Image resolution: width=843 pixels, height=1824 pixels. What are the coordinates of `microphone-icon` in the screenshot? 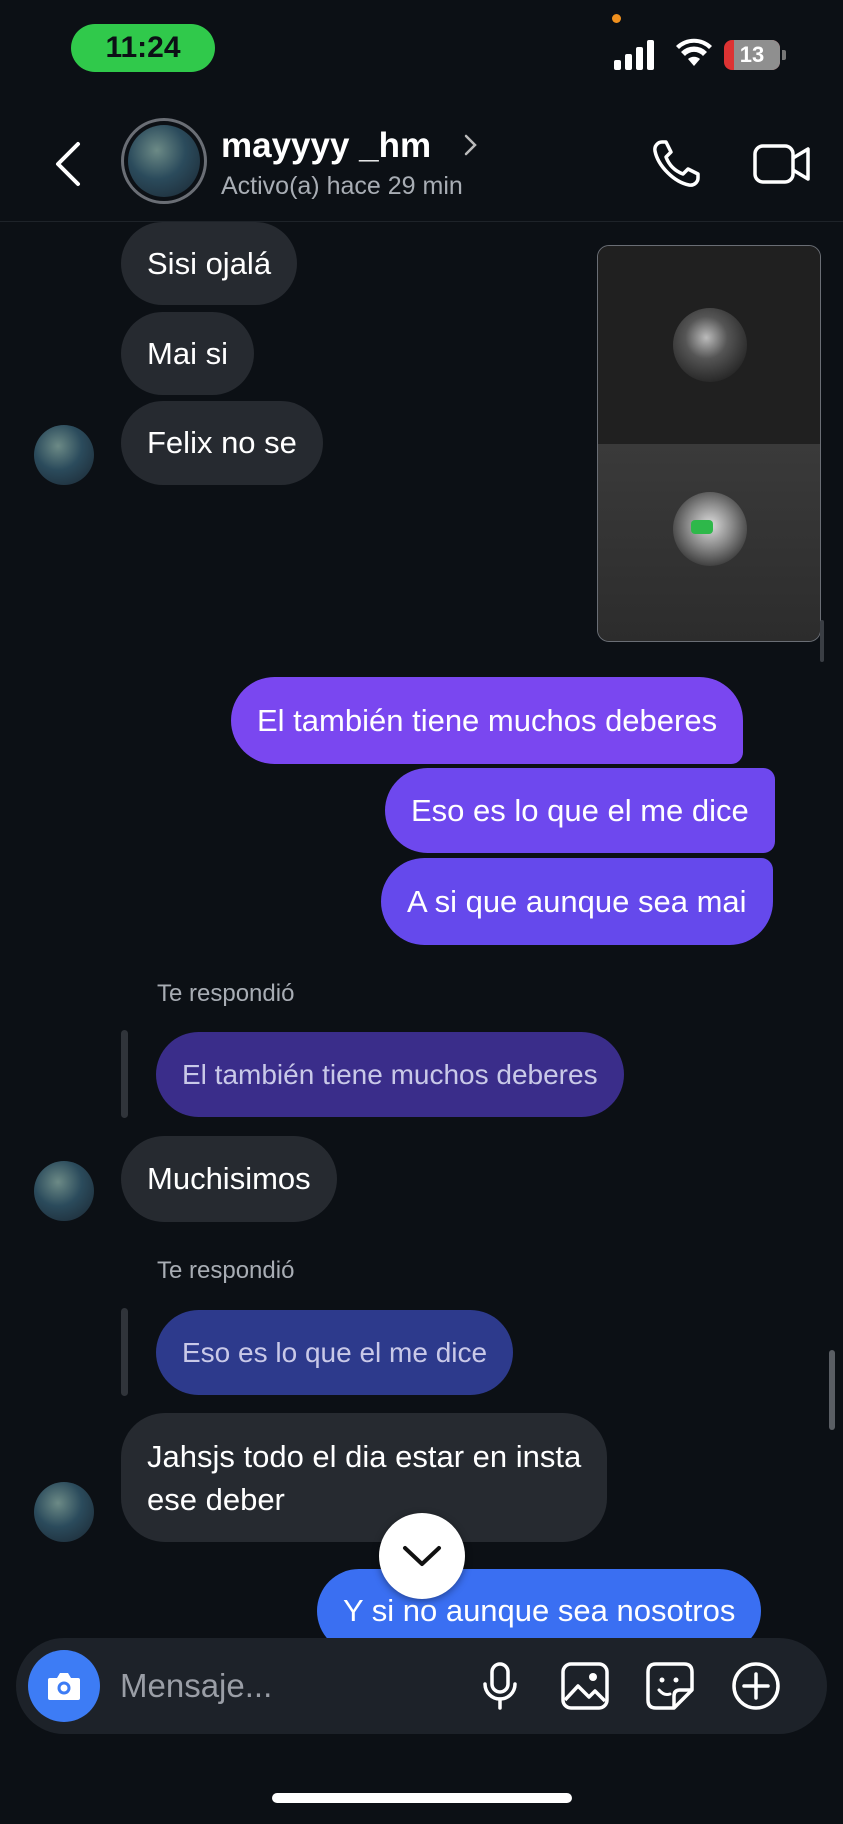 It's located at (500, 1686).